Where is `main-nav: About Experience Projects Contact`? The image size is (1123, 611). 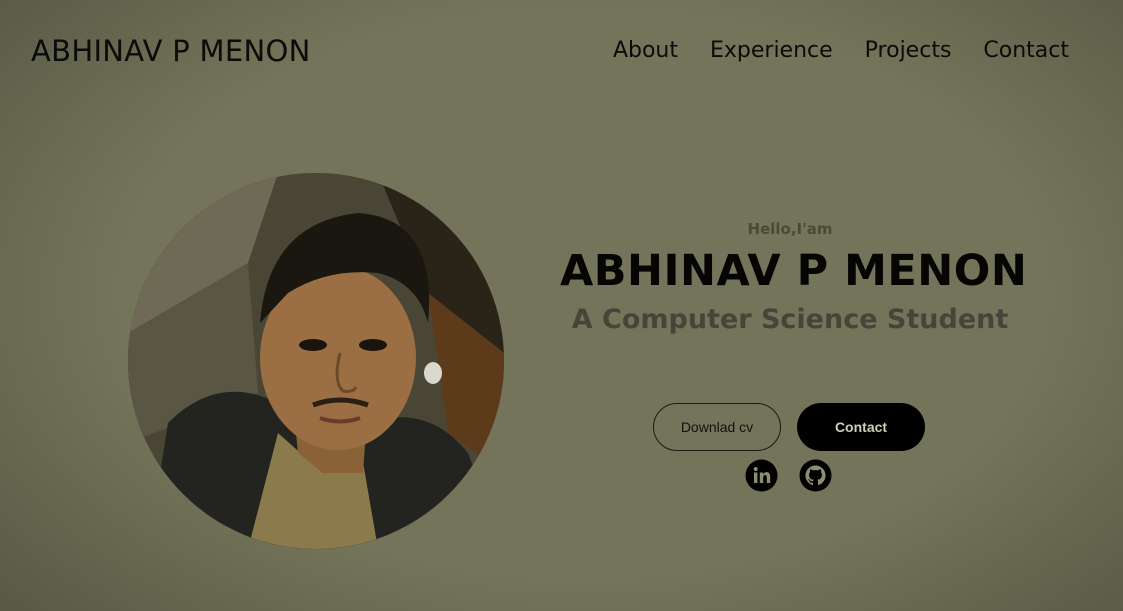
main-nav: About Experience Projects Contact is located at coordinates (841, 50).